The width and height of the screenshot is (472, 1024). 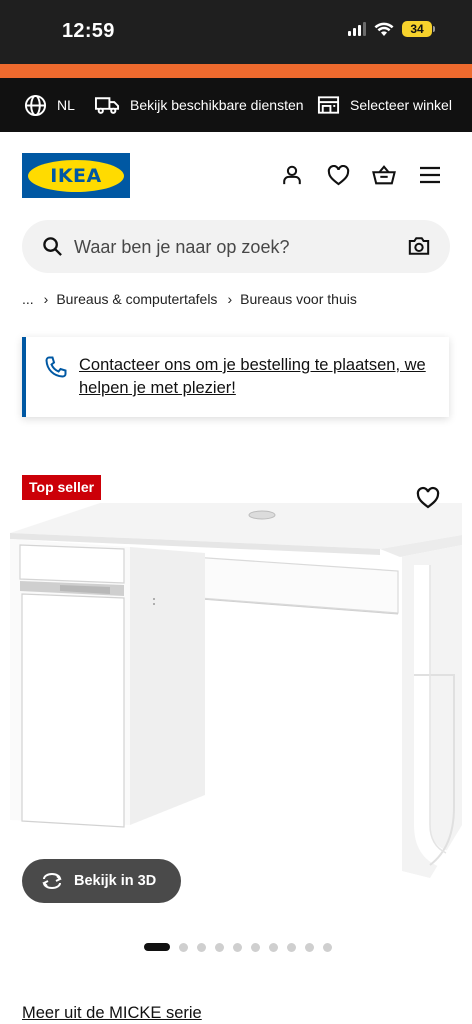 What do you see at coordinates (361, 175) in the screenshot?
I see `header-actions` at bounding box center [361, 175].